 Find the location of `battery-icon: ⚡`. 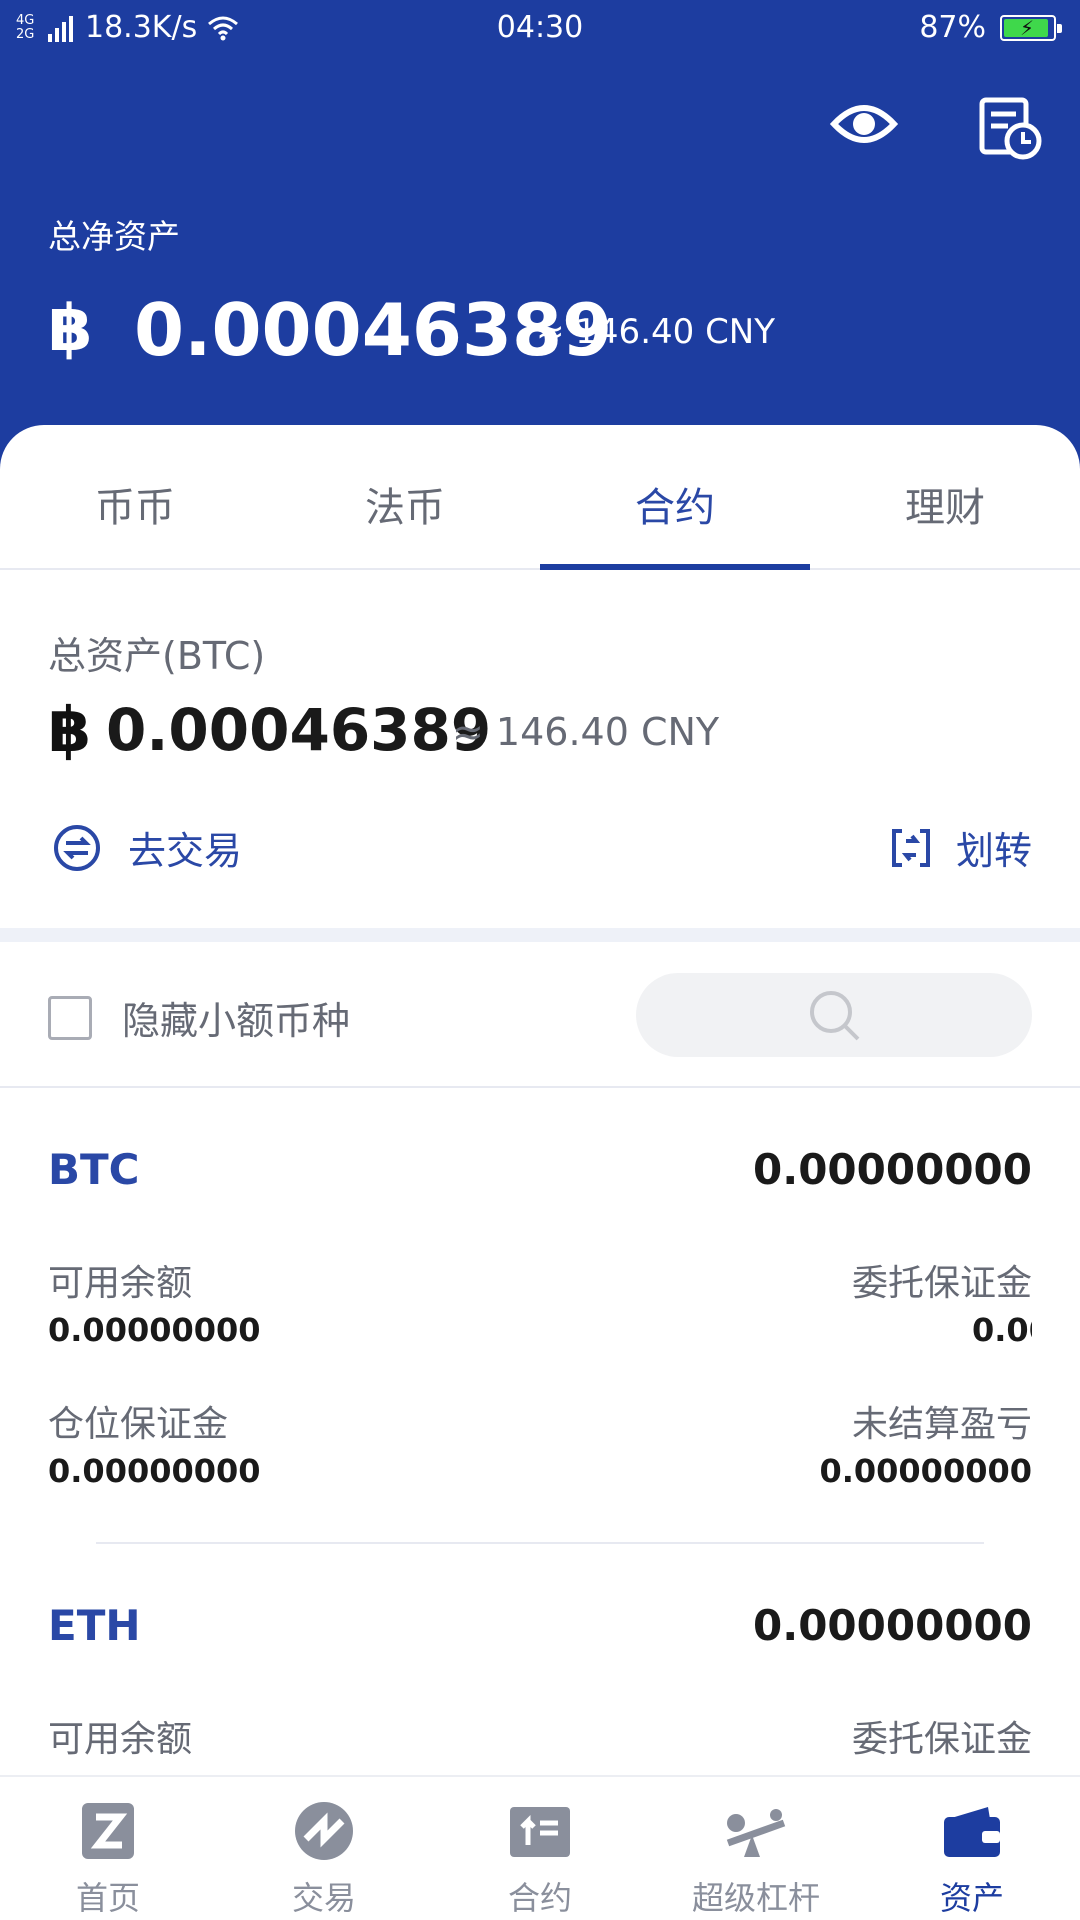

battery-icon: ⚡ is located at coordinates (1031, 27).